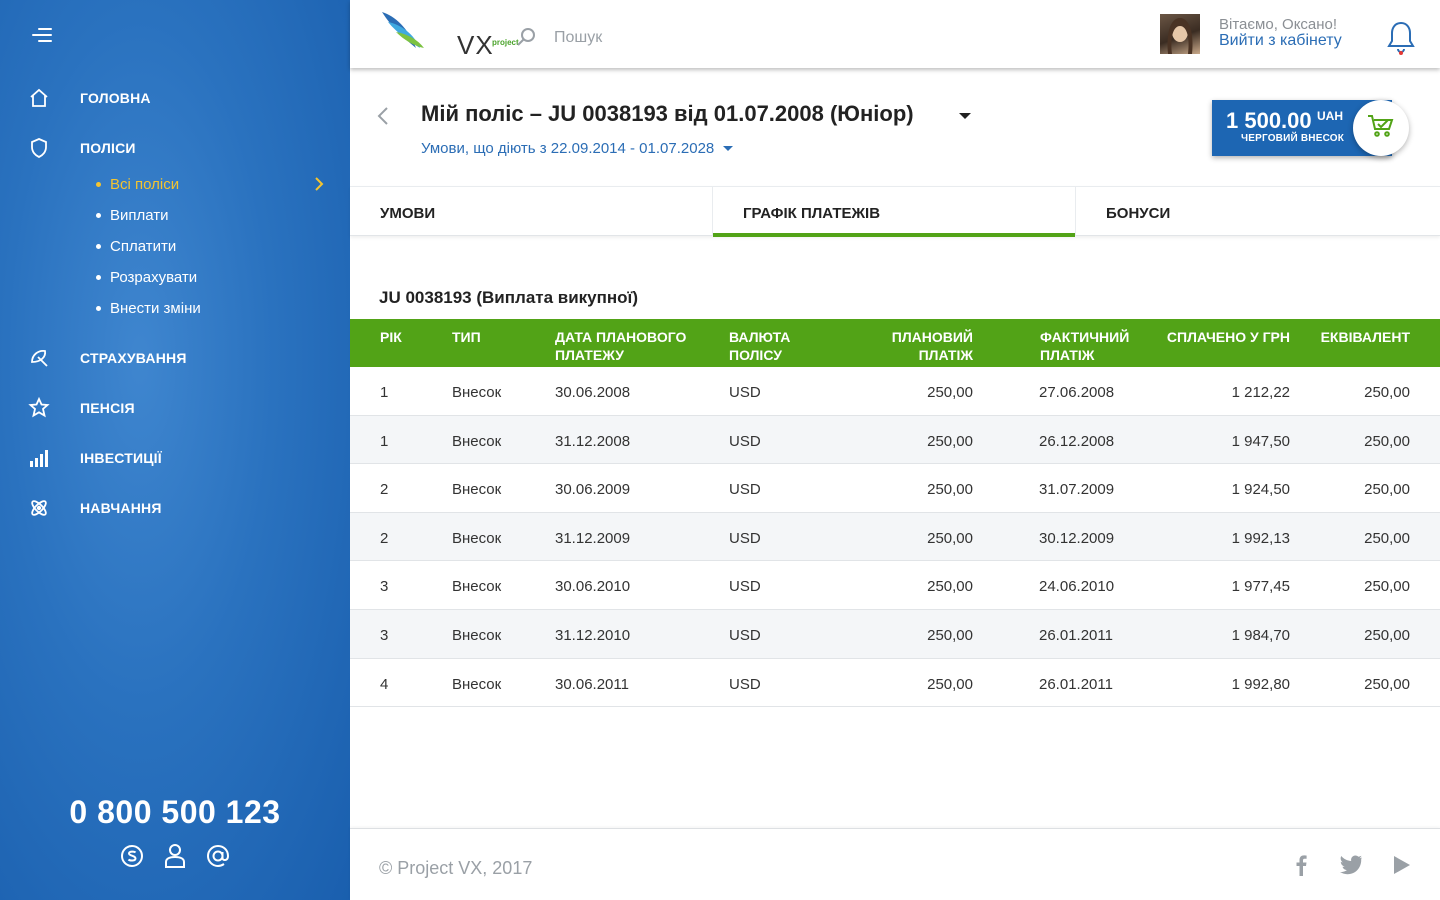 This screenshot has width=1440, height=900. I want to click on sidebar-item-pension: ПЕНСІЯ, so click(175, 408).